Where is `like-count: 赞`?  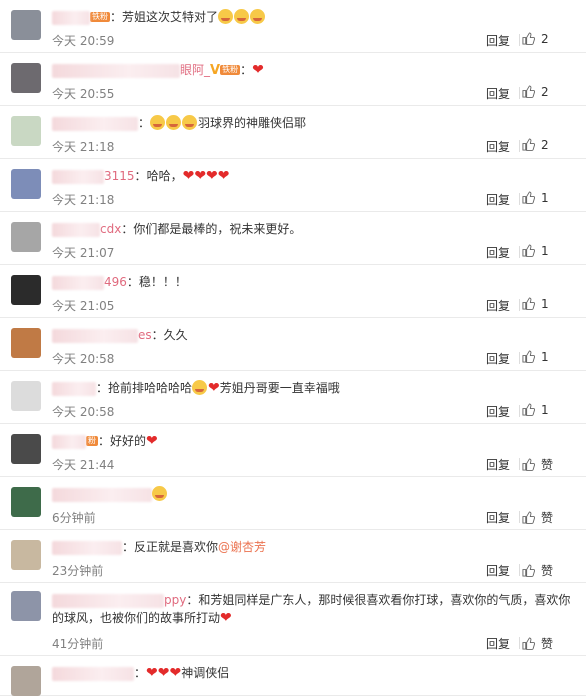 like-count: 赞 is located at coordinates (547, 571).